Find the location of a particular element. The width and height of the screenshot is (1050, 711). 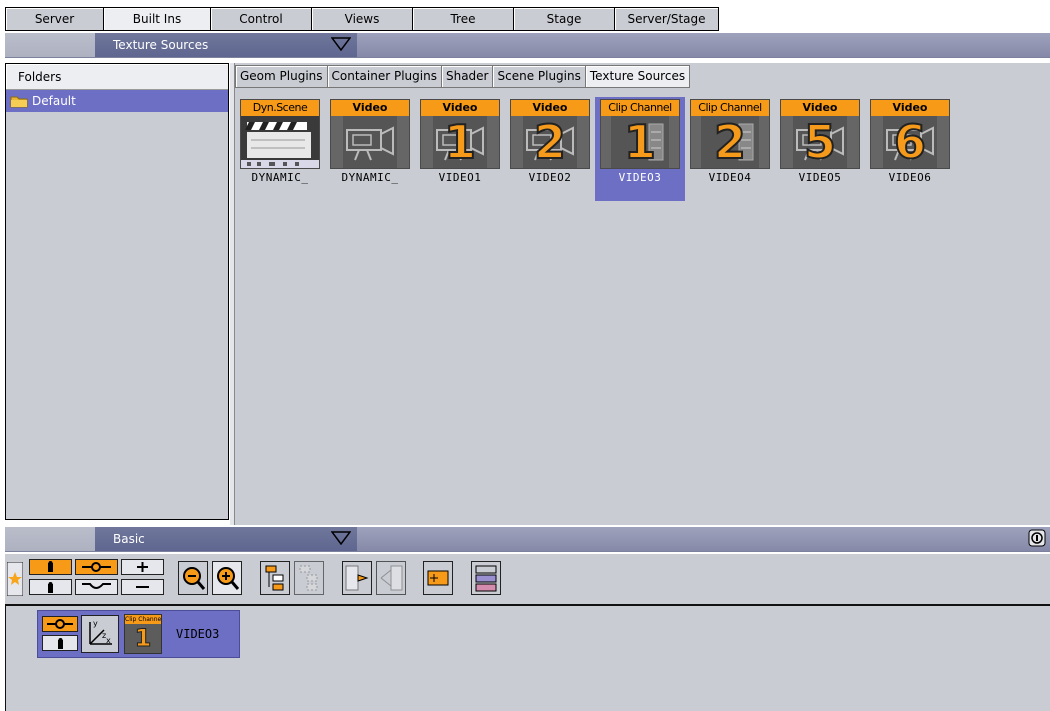

basic-title: Basic is located at coordinates (129, 539).